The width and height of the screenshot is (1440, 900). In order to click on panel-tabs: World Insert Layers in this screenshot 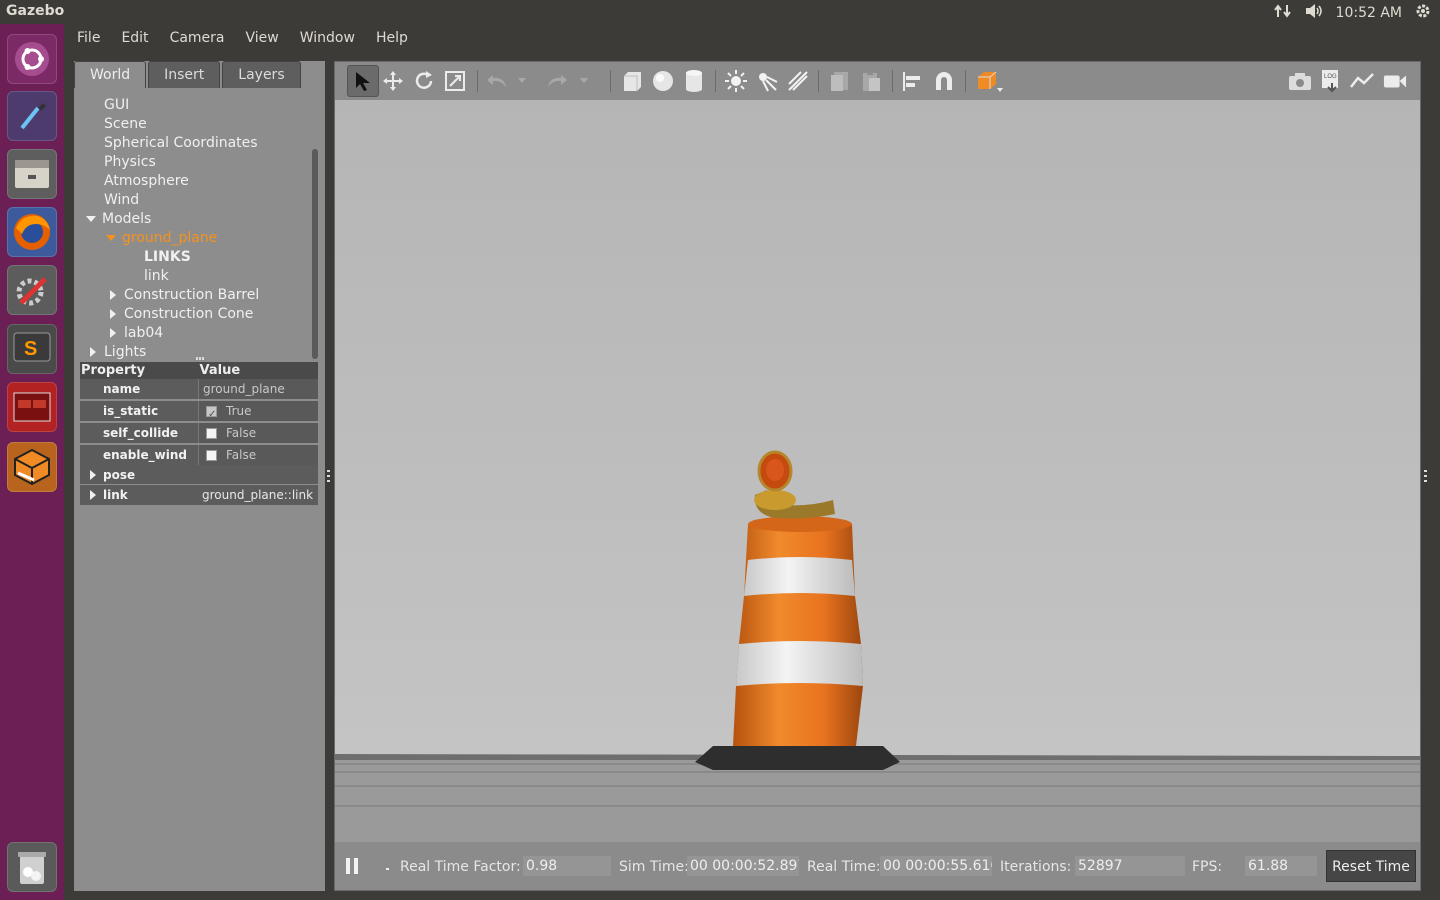, I will do `click(188, 75)`.